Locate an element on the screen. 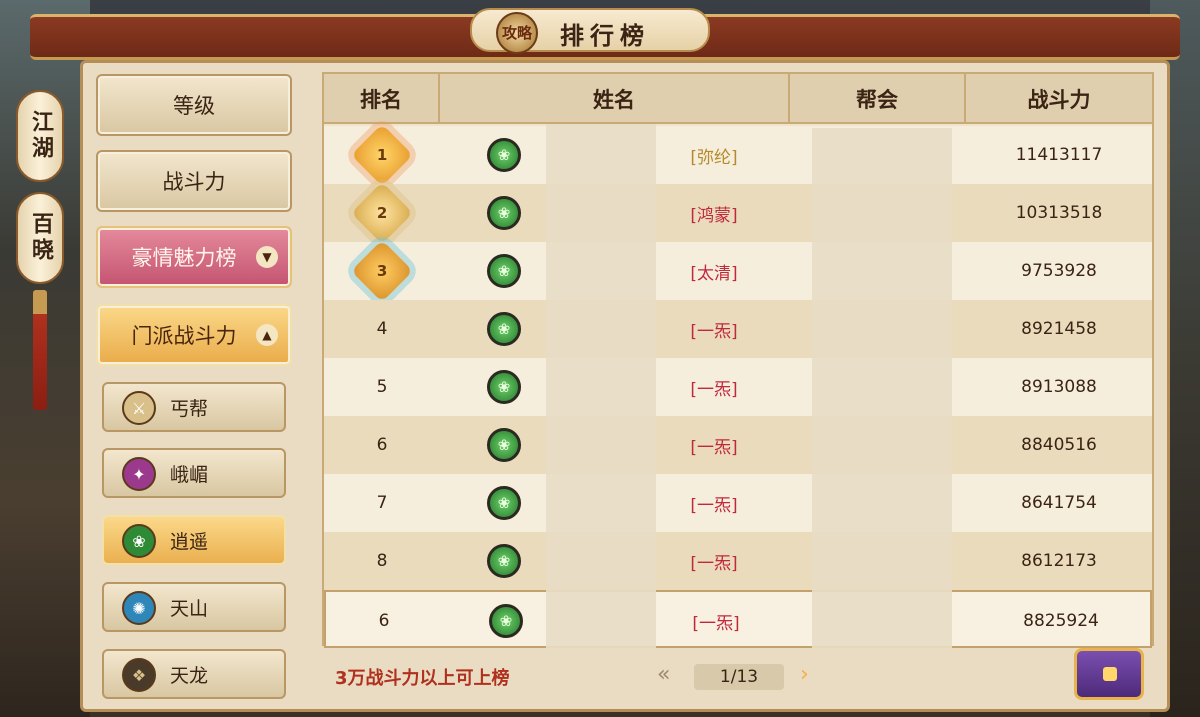 The width and height of the screenshot is (1200, 717). double-chevron-left-icon: « is located at coordinates (663, 674).